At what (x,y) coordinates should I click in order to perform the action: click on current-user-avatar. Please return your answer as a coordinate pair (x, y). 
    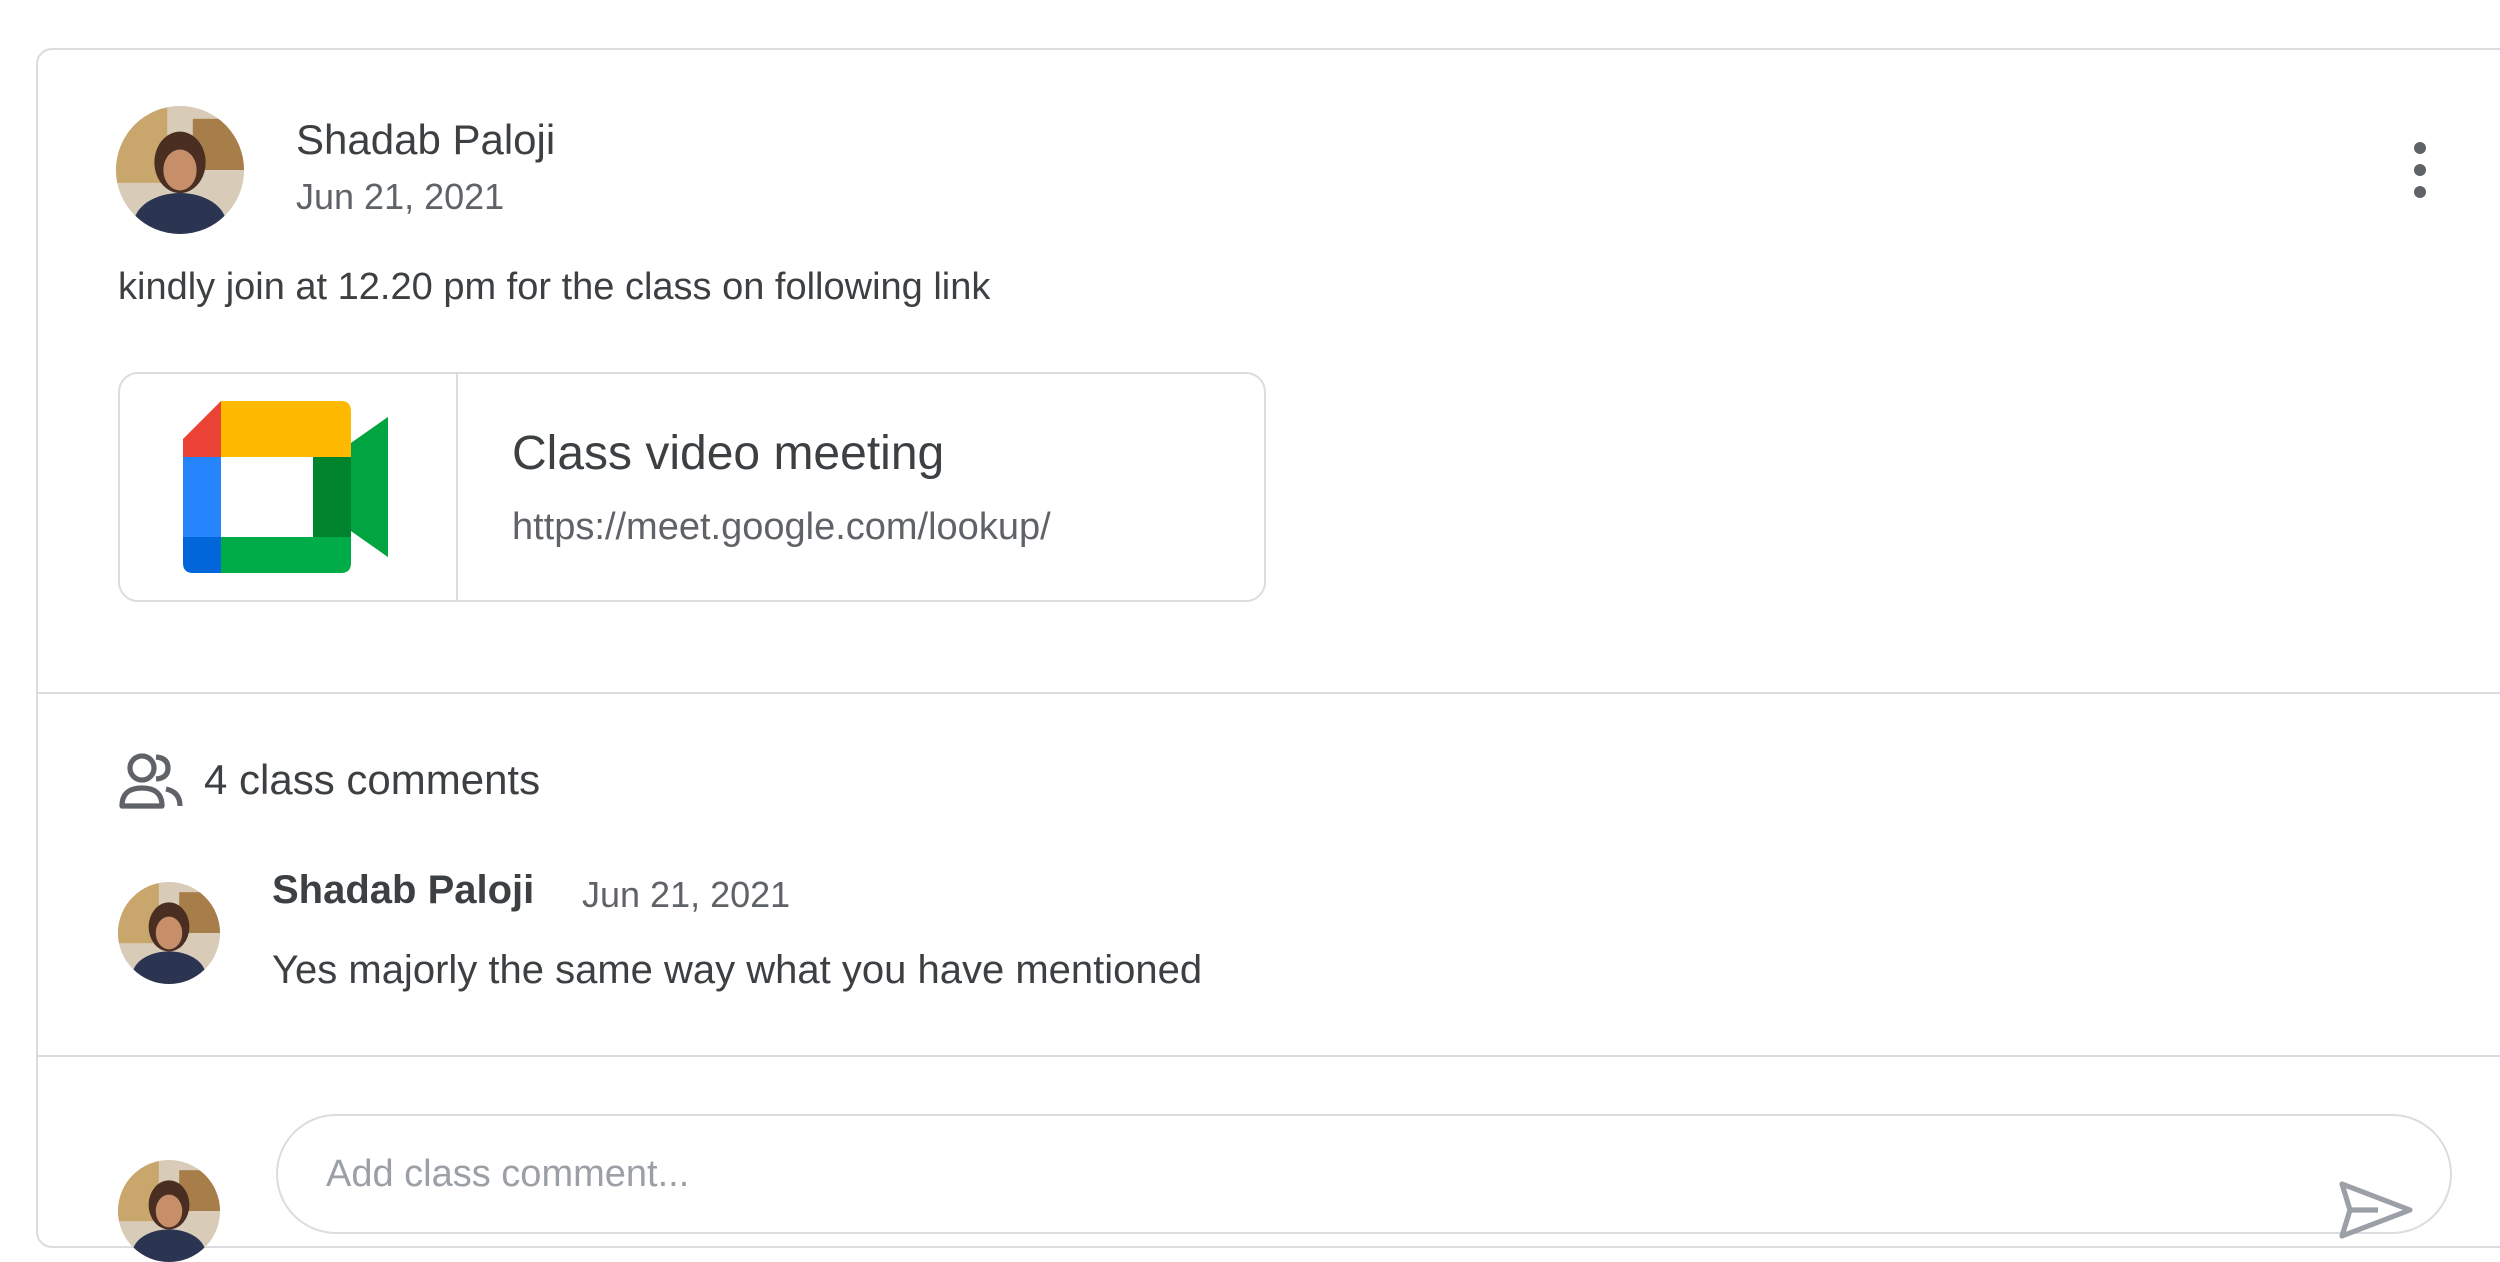
    Looking at the image, I should click on (169, 1211).